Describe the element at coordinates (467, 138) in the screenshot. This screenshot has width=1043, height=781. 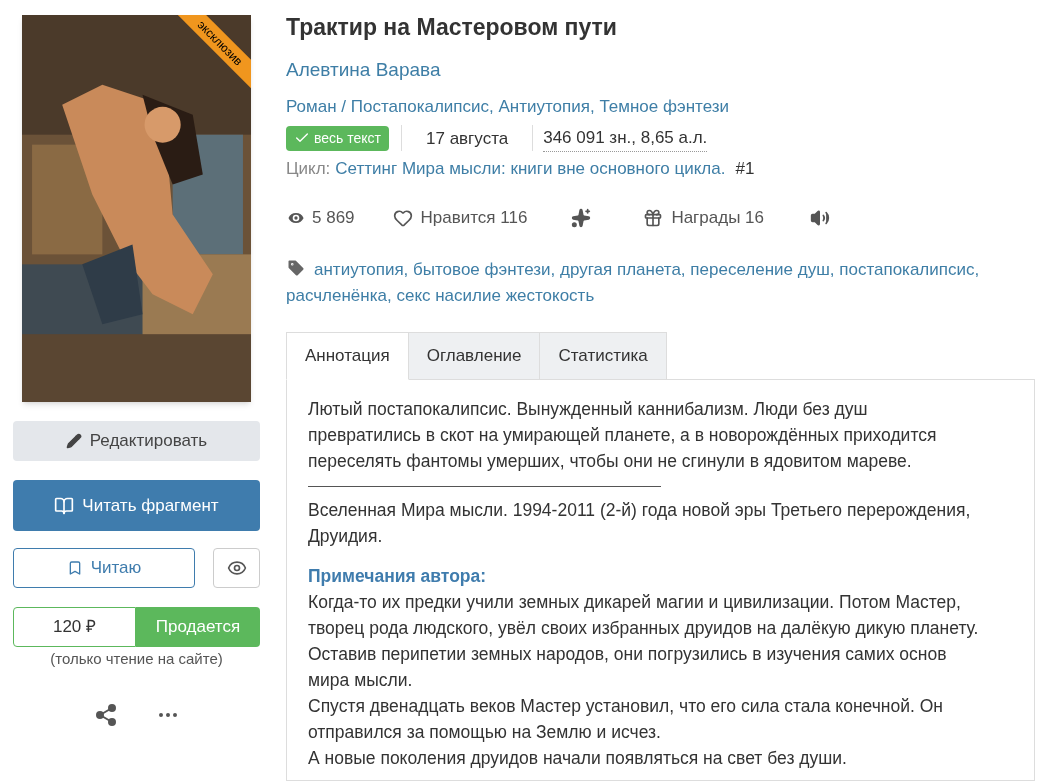
I see `date-text: 17 августа` at that location.